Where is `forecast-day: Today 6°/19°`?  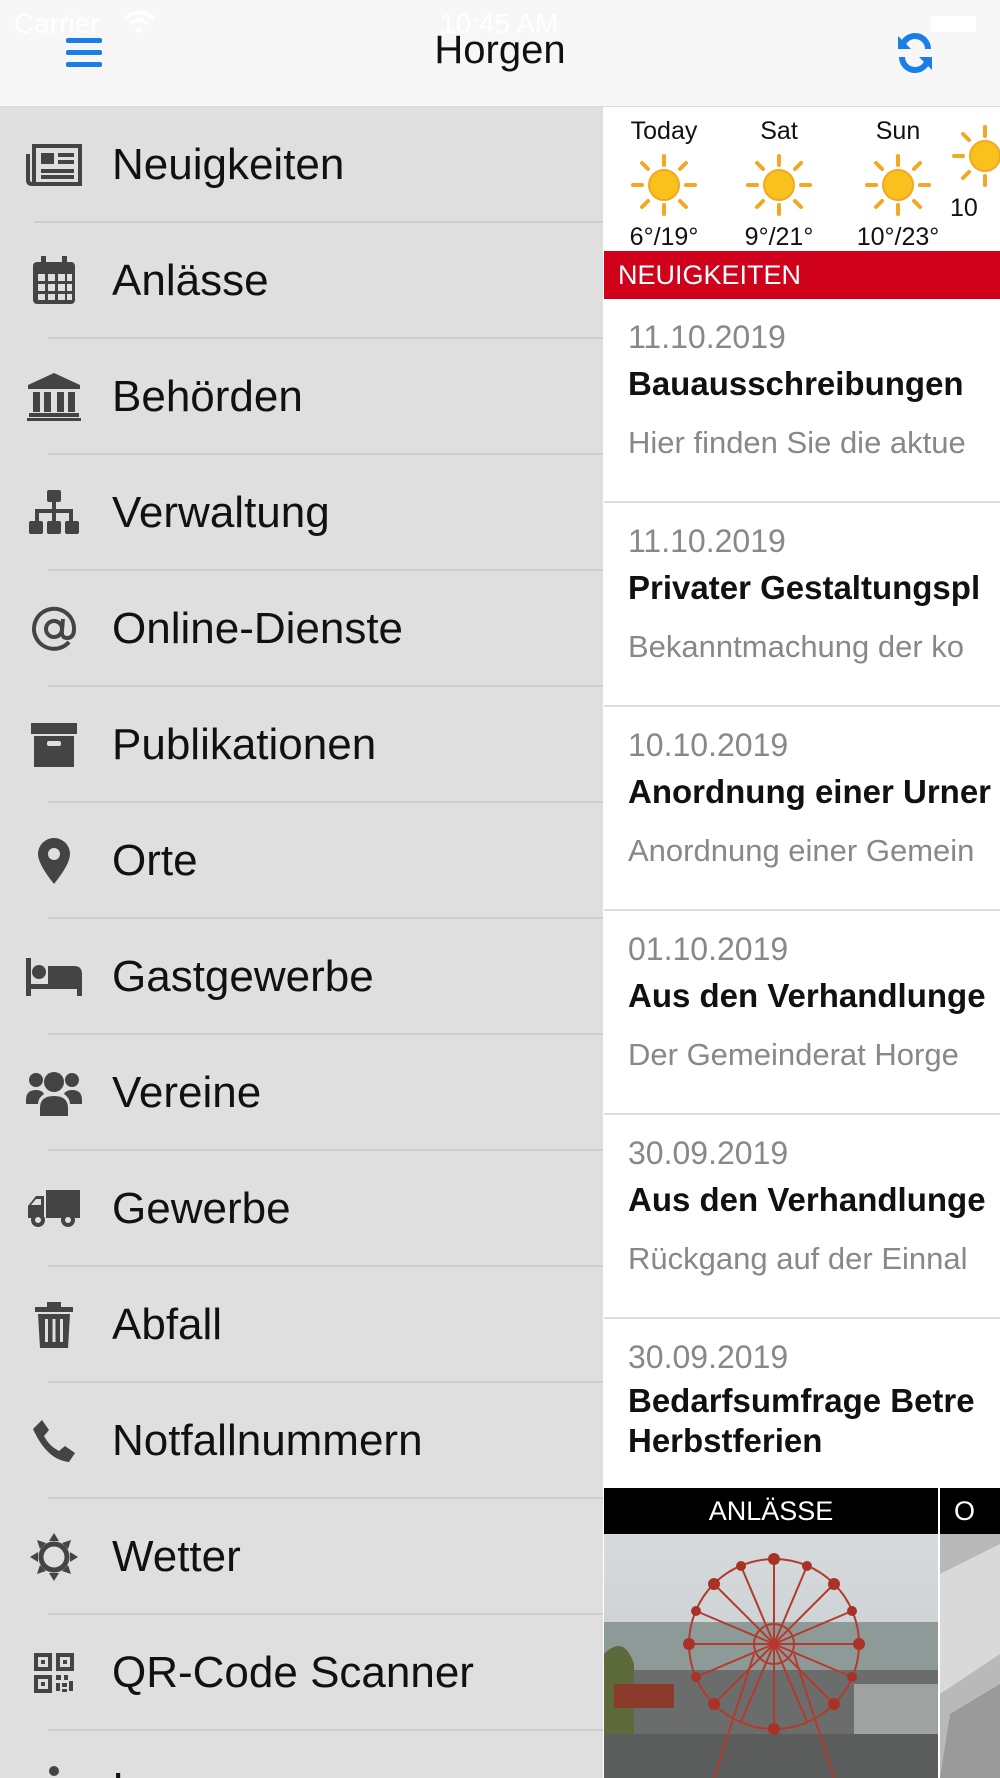 forecast-day: Today 6°/19° is located at coordinates (664, 184).